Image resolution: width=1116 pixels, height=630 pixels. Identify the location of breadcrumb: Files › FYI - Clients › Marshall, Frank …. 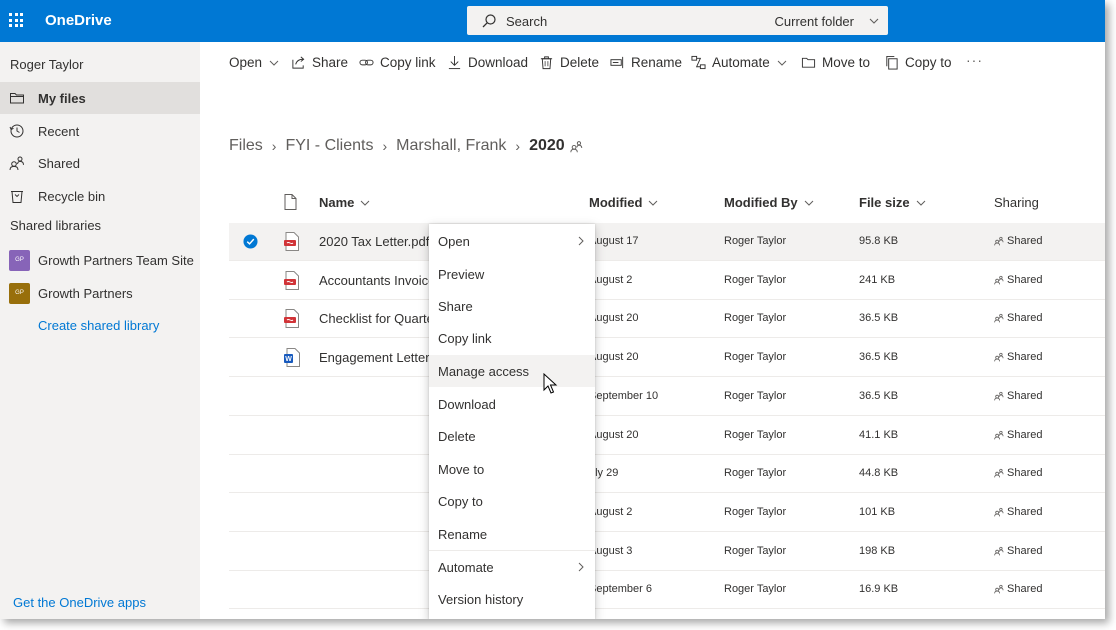
(406, 146).